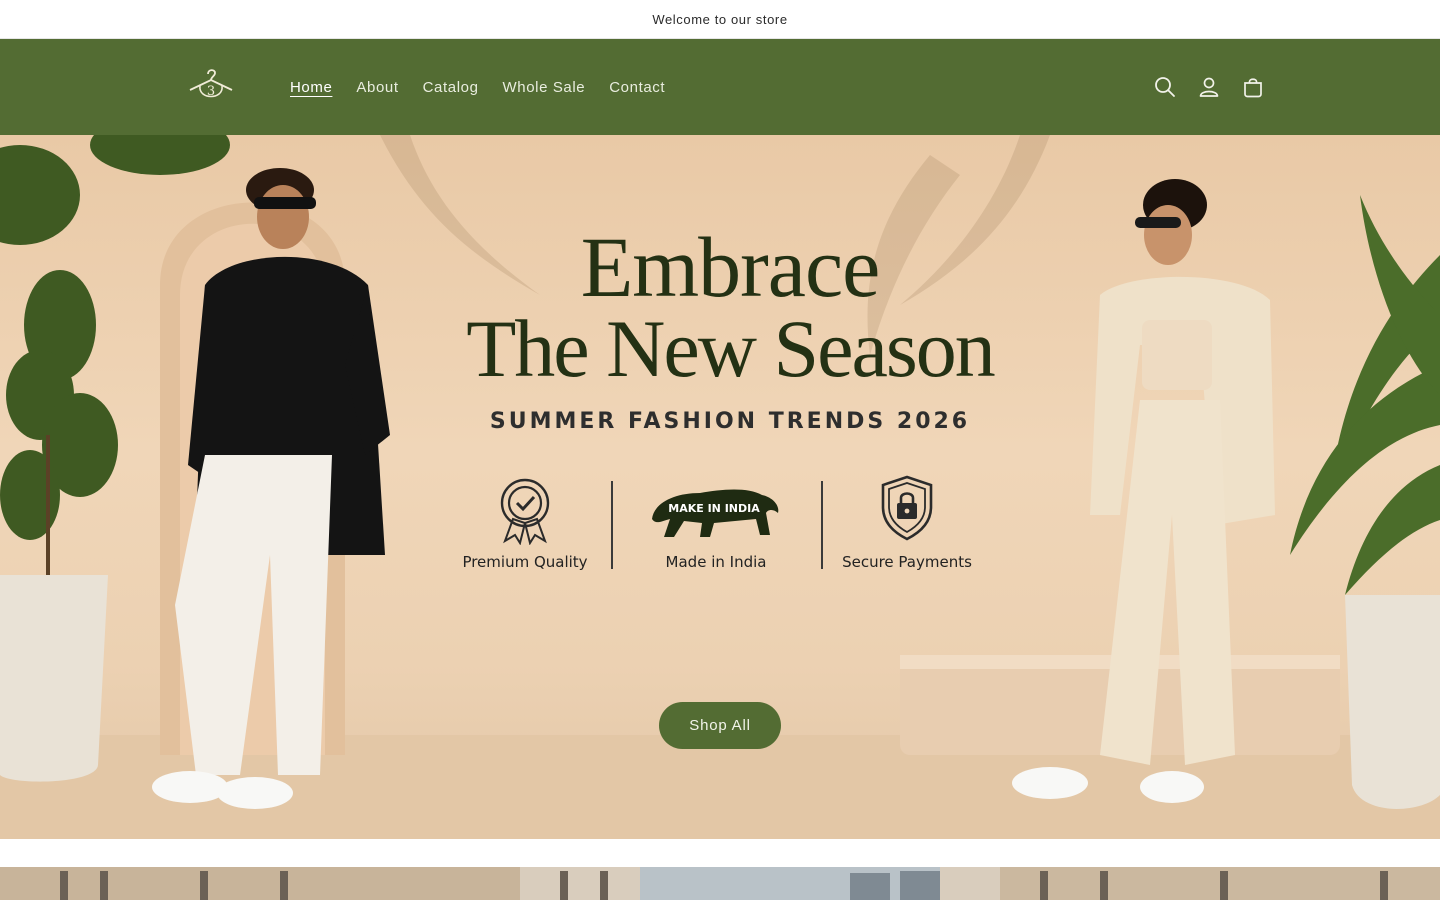  Describe the element at coordinates (730, 267) in the screenshot. I see `hero-headline-line1: Embrace` at that location.